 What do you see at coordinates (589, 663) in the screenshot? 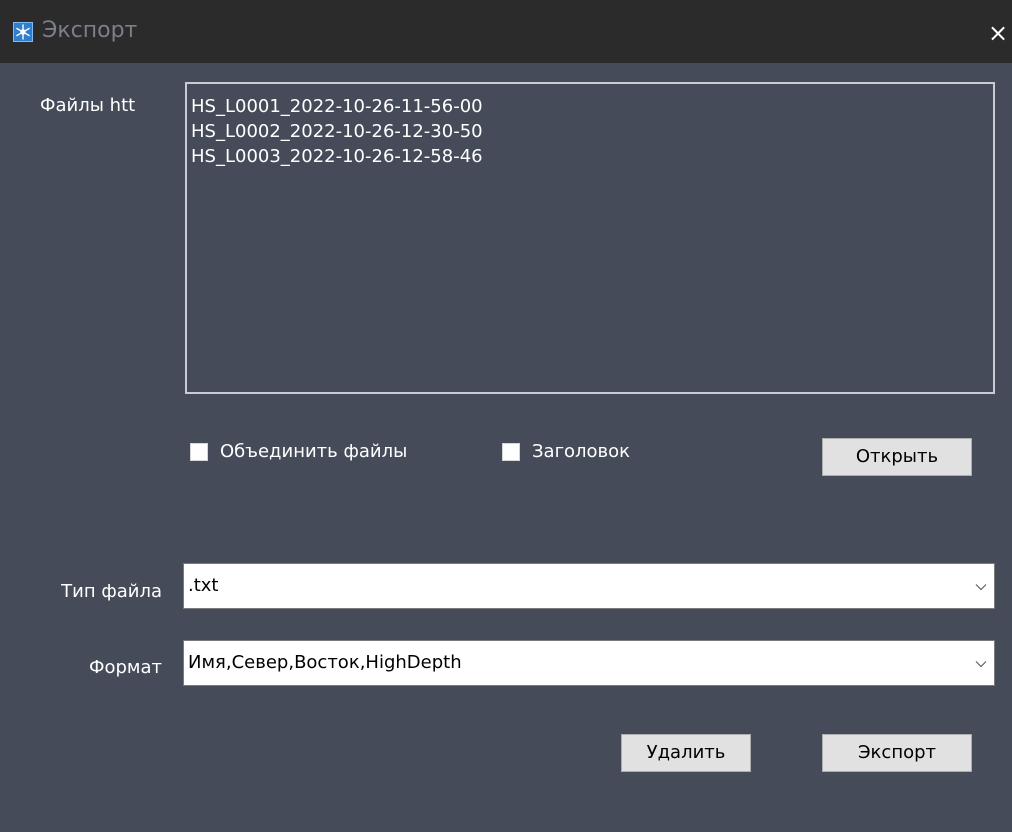
I see `format-select: Имя,Север,Восток,HighDepth` at bounding box center [589, 663].